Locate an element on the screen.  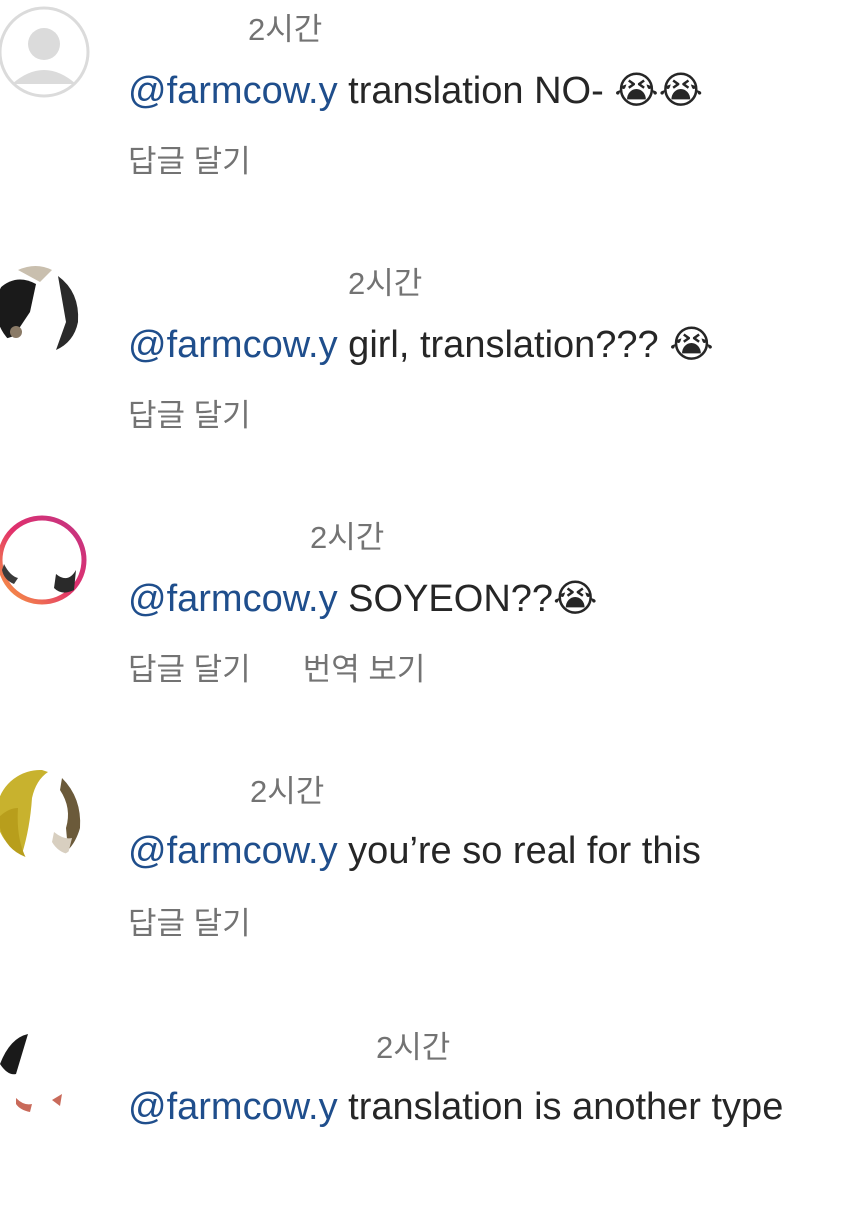
comment-body: SOYEON?? is located at coordinates (445, 599).